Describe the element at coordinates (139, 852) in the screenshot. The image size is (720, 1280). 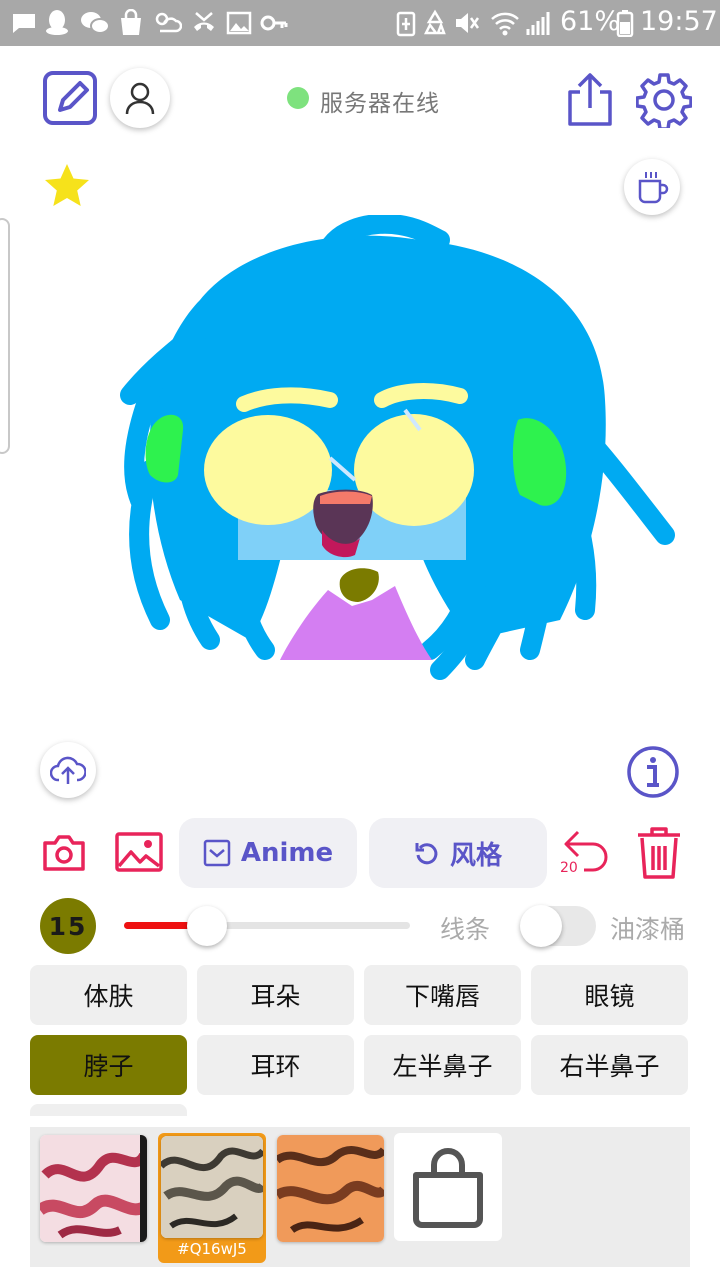
I see `gallery-image-icon` at that location.